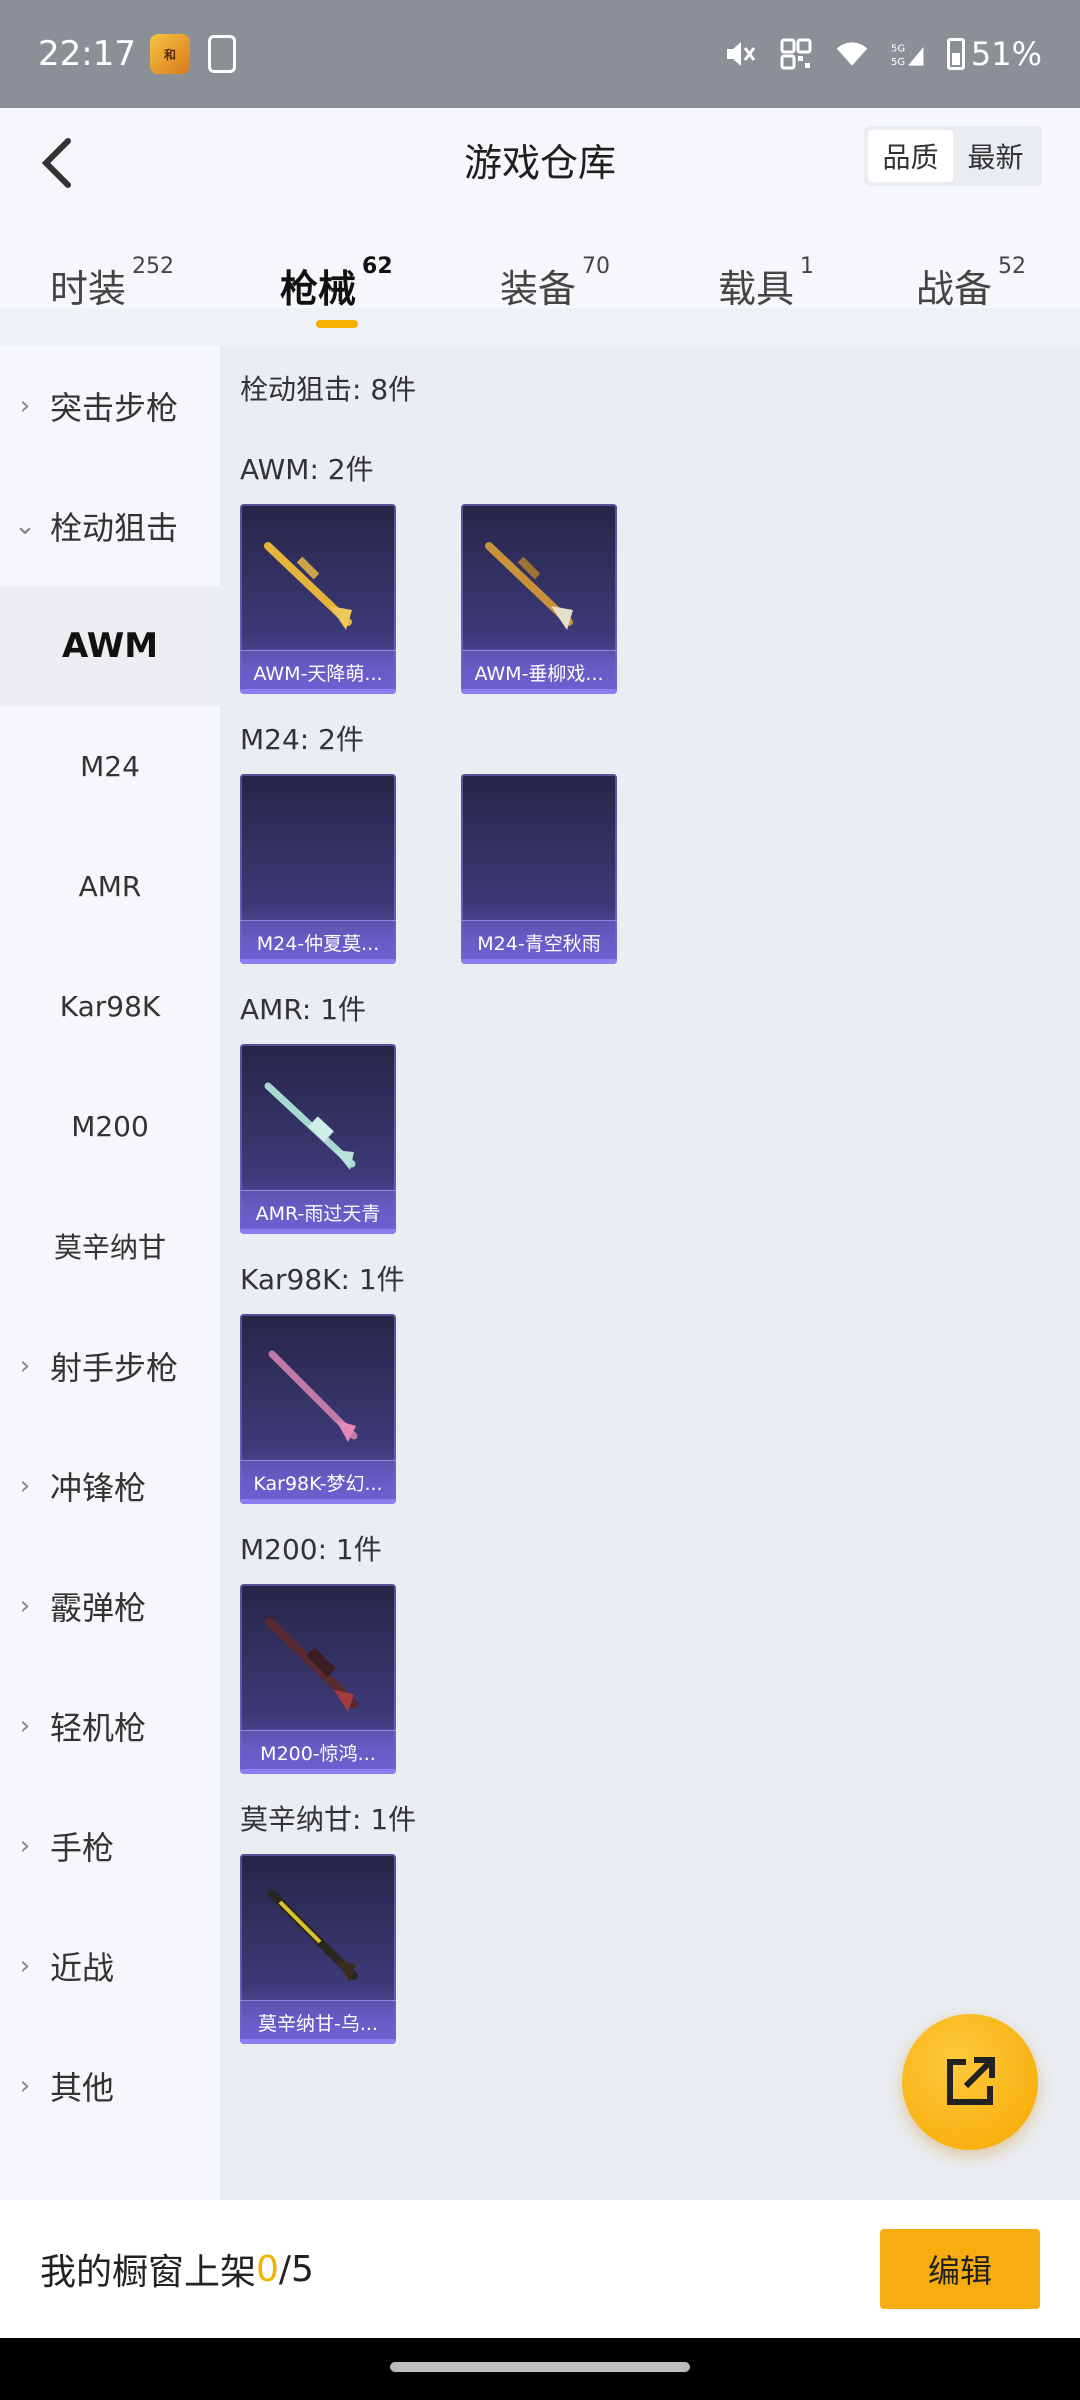  I want to click on item-card: AMR-雨过天青, so click(318, 1139).